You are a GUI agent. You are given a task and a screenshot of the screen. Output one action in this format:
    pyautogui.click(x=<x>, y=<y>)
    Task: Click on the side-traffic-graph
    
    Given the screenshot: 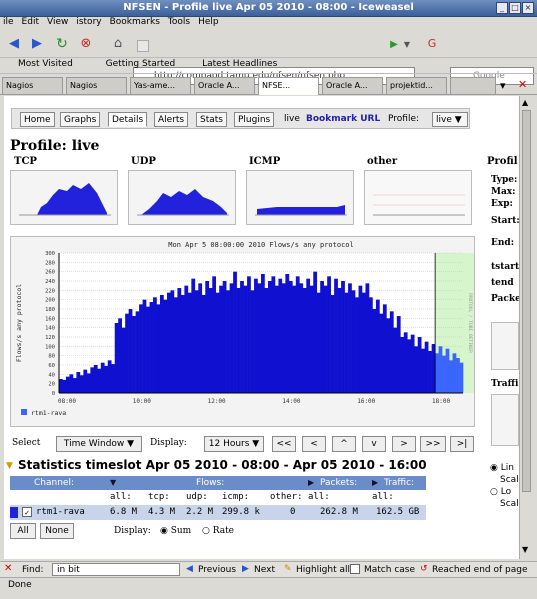 What is the action you would take?
    pyautogui.click(x=505, y=420)
    